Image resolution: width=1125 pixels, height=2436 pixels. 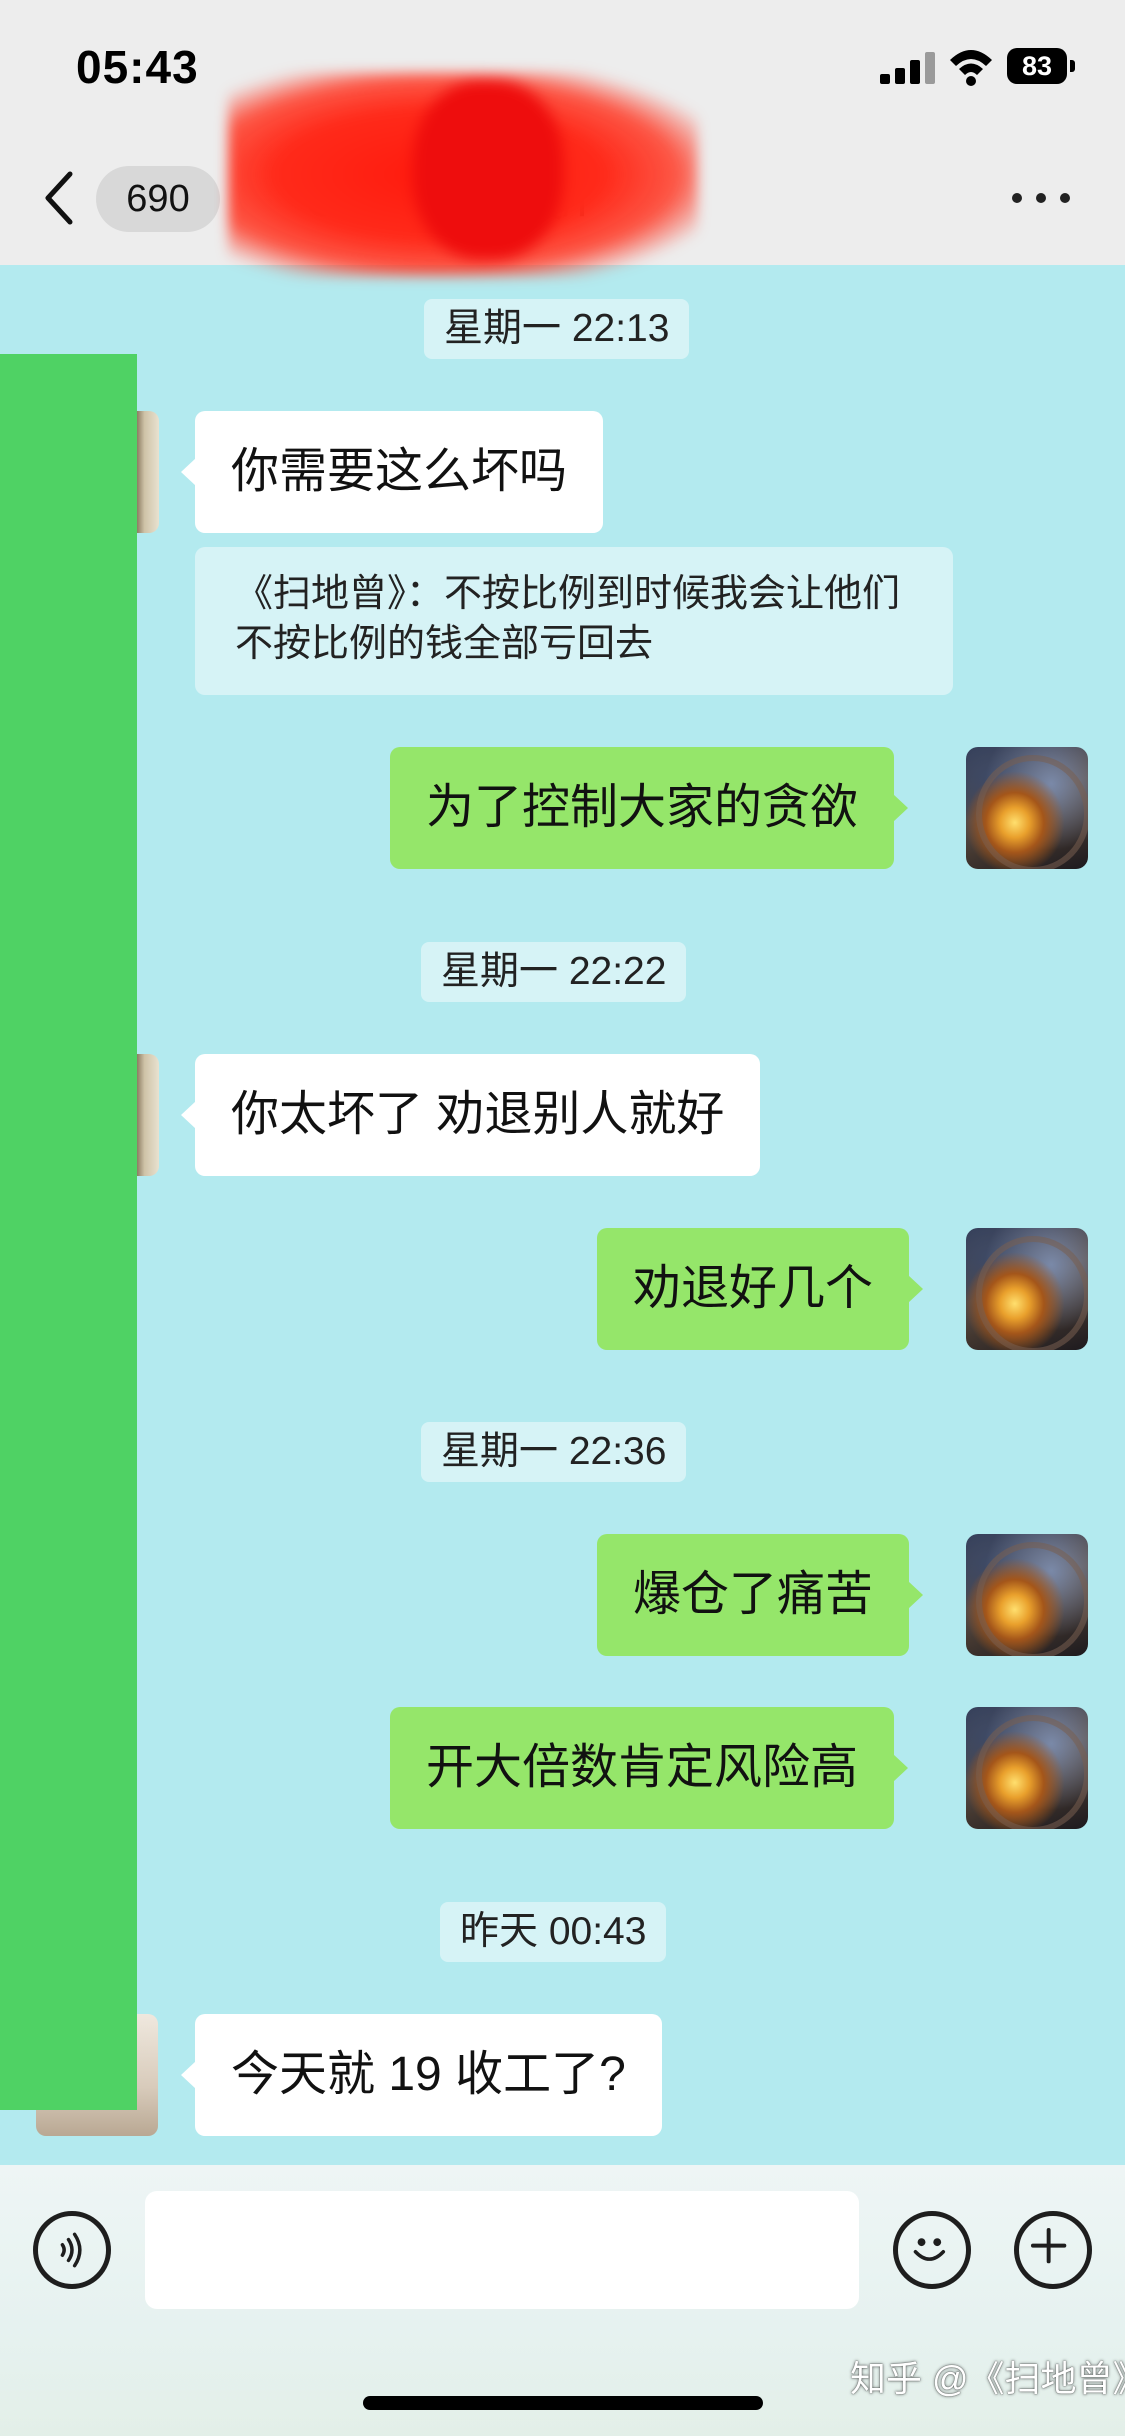 I want to click on chat-header: 05:43 83 690 On 群新加坡/f, so click(x=562, y=138).